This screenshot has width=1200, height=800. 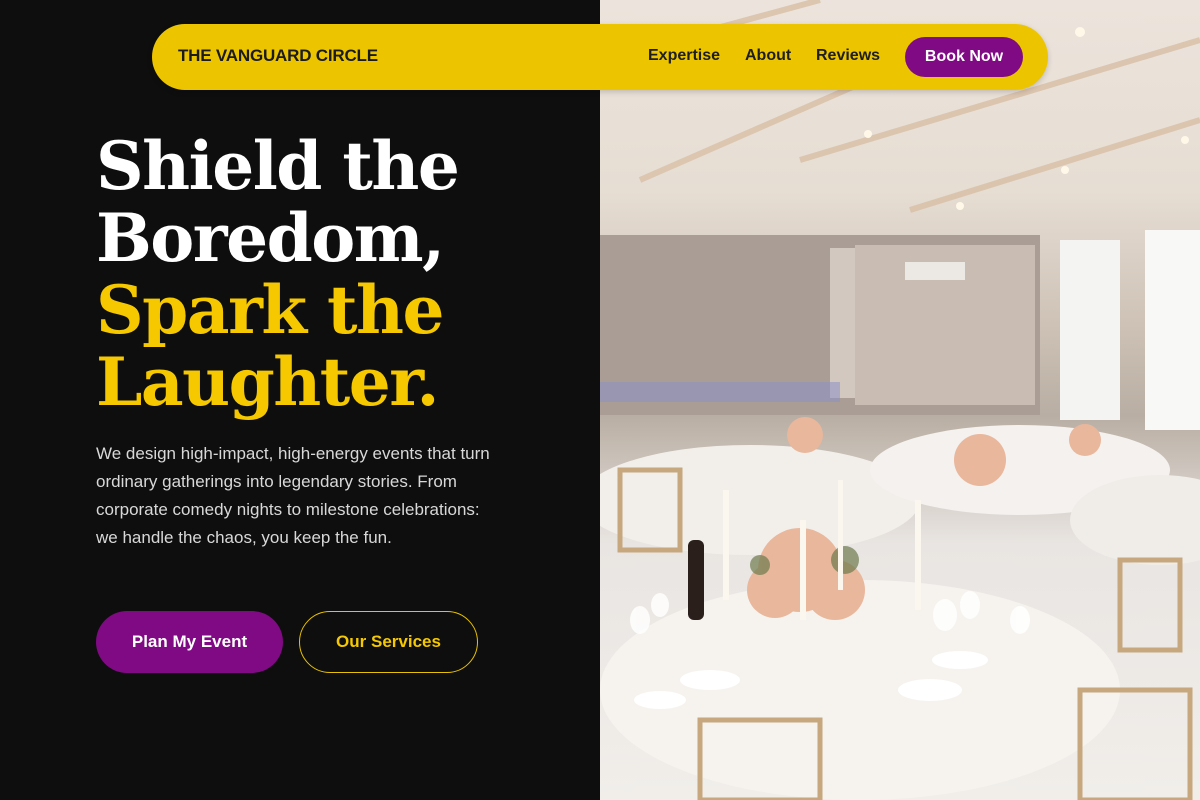 What do you see at coordinates (388, 642) in the screenshot?
I see `our-services-button: Our Services` at bounding box center [388, 642].